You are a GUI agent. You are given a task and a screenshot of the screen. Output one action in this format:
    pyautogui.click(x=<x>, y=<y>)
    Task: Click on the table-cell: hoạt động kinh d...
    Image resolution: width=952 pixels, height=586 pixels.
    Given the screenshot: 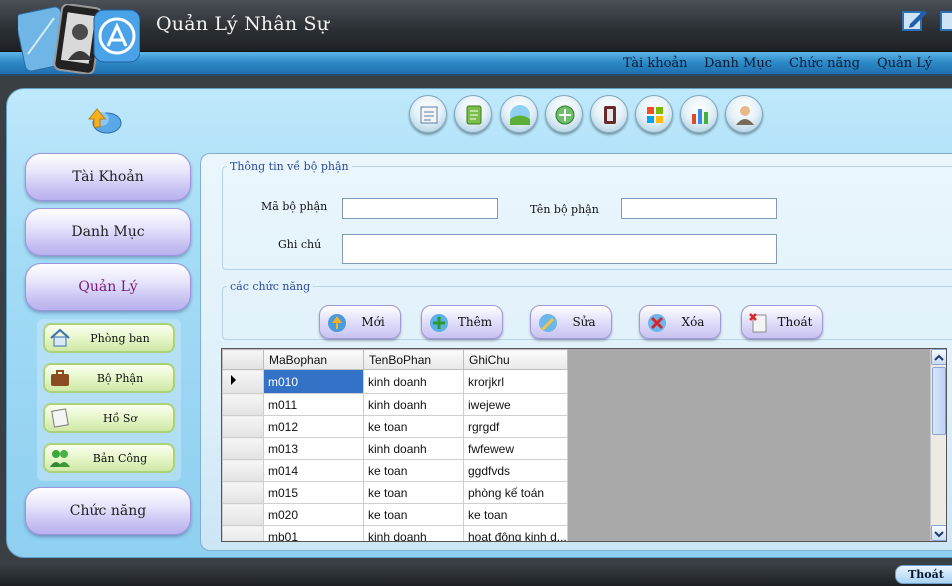 What is the action you would take?
    pyautogui.click(x=516, y=534)
    